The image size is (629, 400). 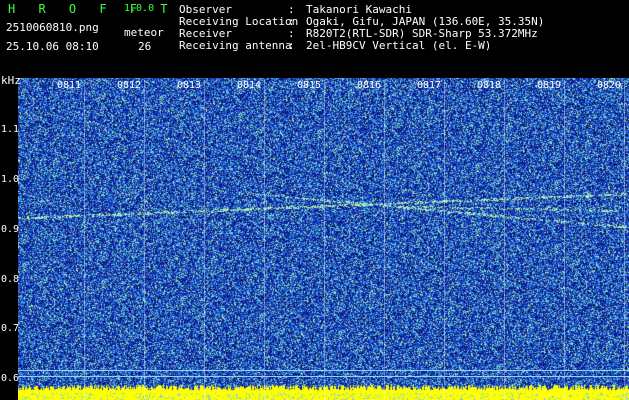 What do you see at coordinates (52, 46) in the screenshot?
I see `capture-timestamp: 25.10.06 08:10` at bounding box center [52, 46].